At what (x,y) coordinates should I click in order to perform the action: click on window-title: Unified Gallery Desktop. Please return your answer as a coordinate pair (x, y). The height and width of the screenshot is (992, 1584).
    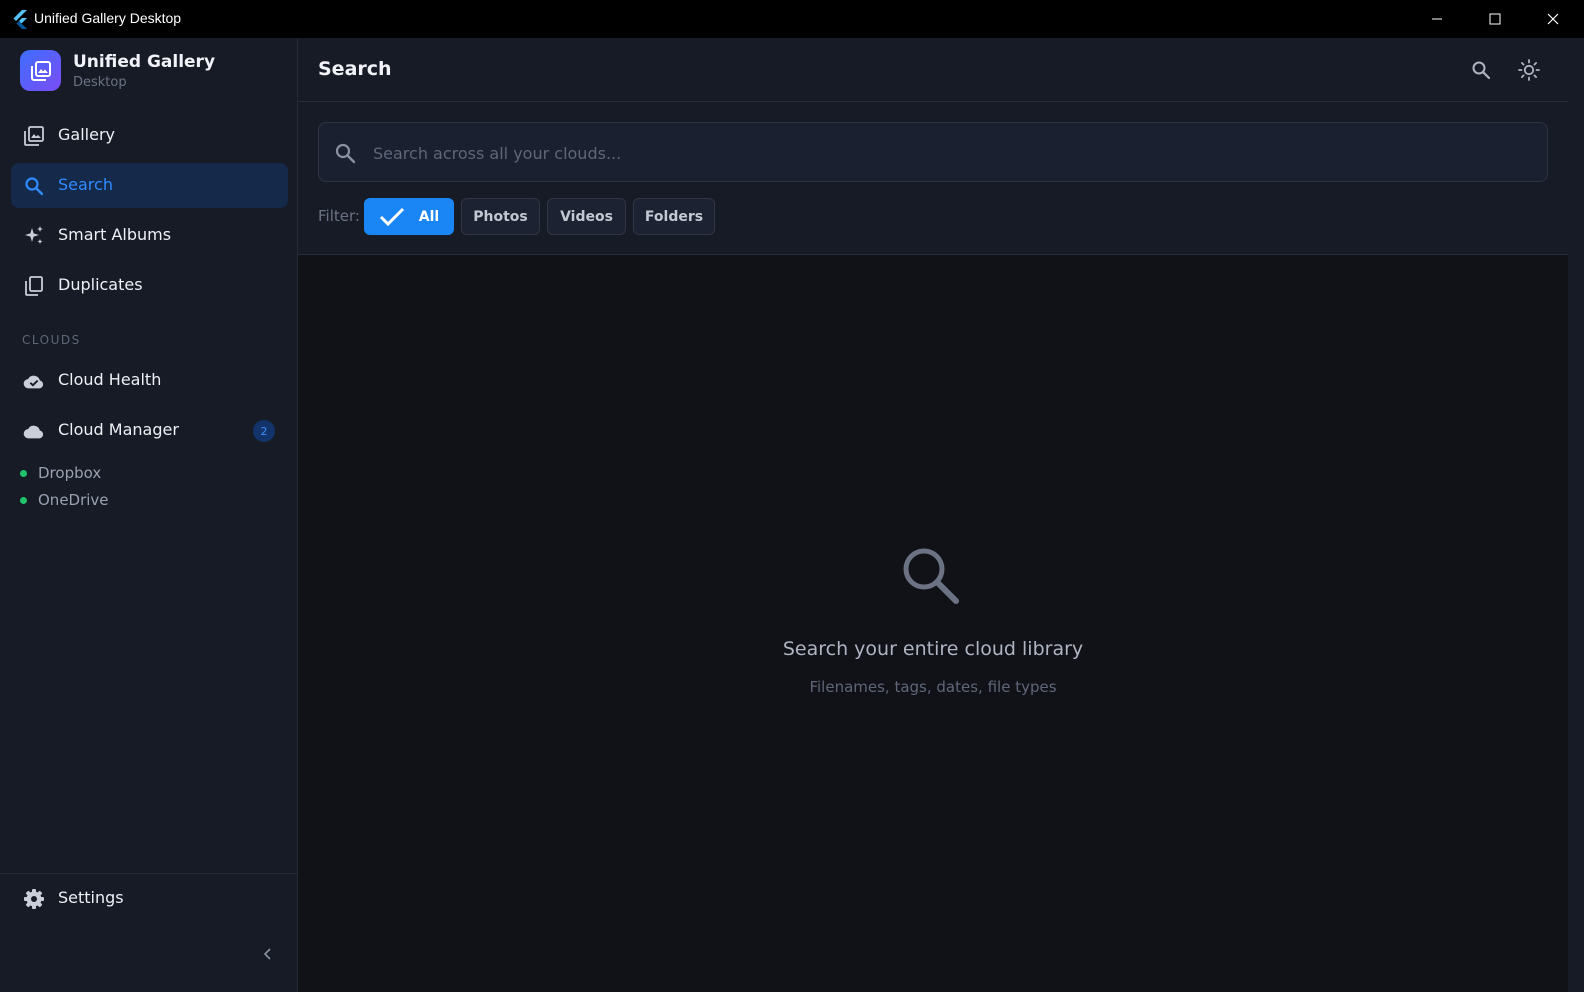
    Looking at the image, I should click on (108, 18).